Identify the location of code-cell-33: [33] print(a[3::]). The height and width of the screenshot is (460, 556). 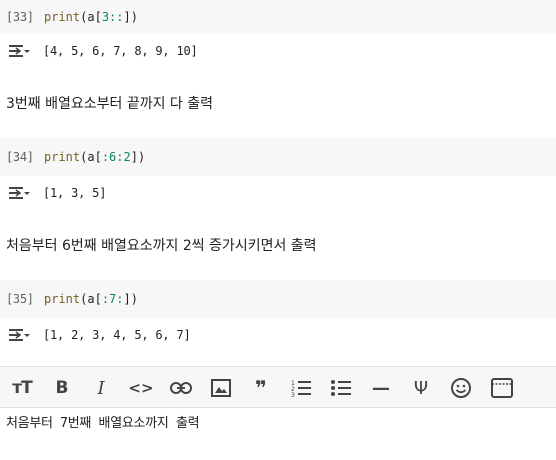
(278, 17).